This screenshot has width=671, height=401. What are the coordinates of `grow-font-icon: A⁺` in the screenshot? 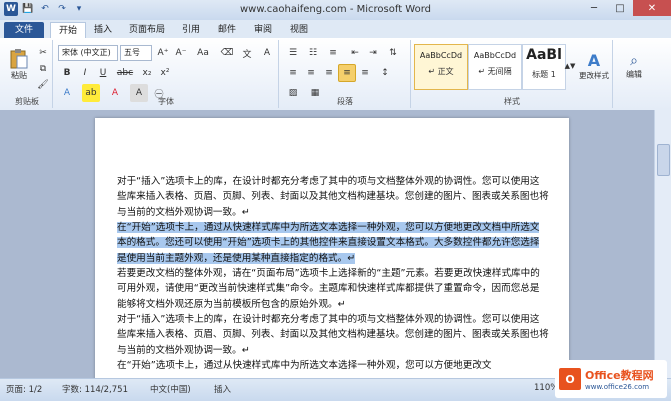 It's located at (163, 53).